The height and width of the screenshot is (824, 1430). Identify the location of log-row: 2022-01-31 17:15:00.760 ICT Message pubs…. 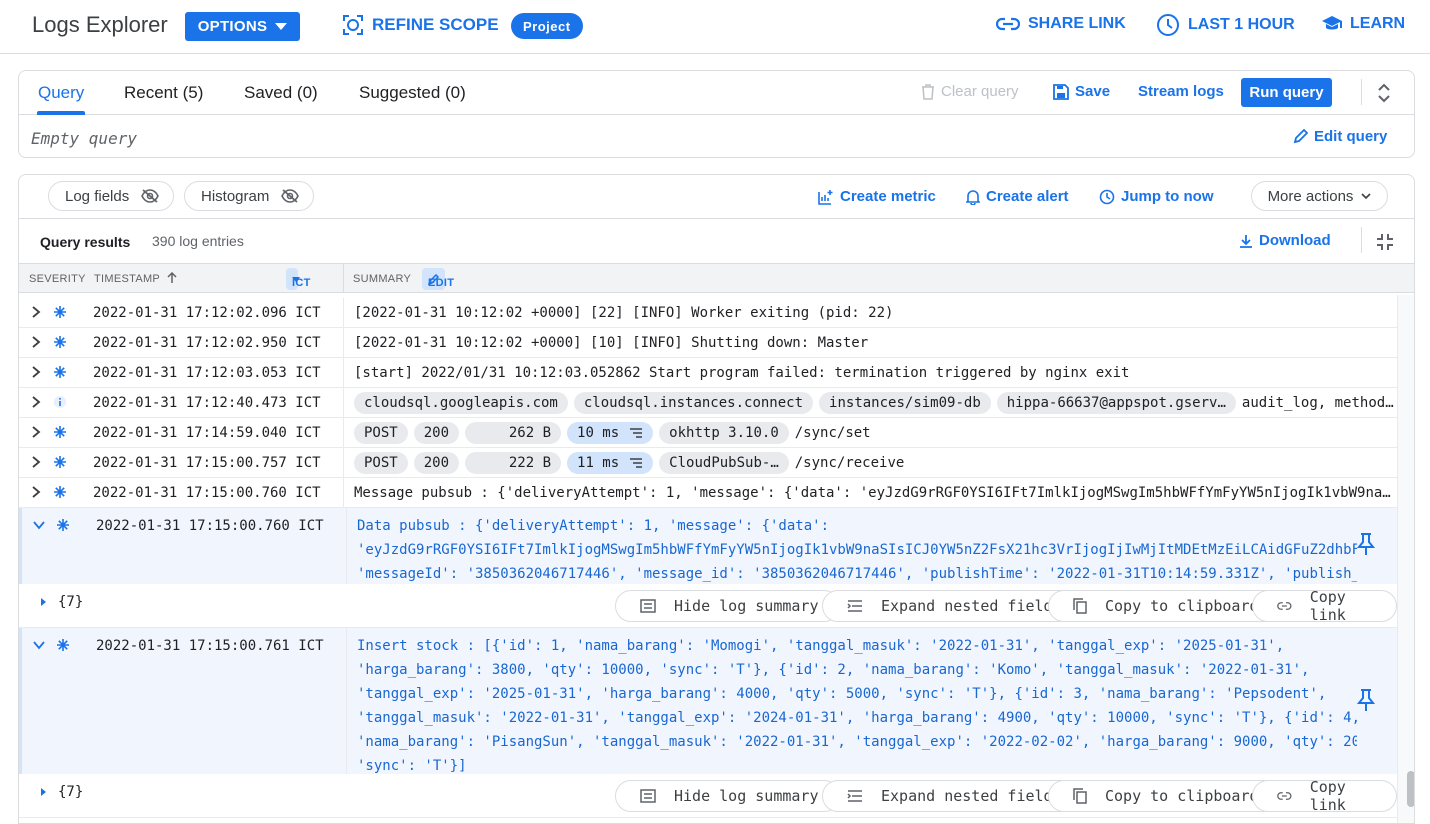
(708, 493).